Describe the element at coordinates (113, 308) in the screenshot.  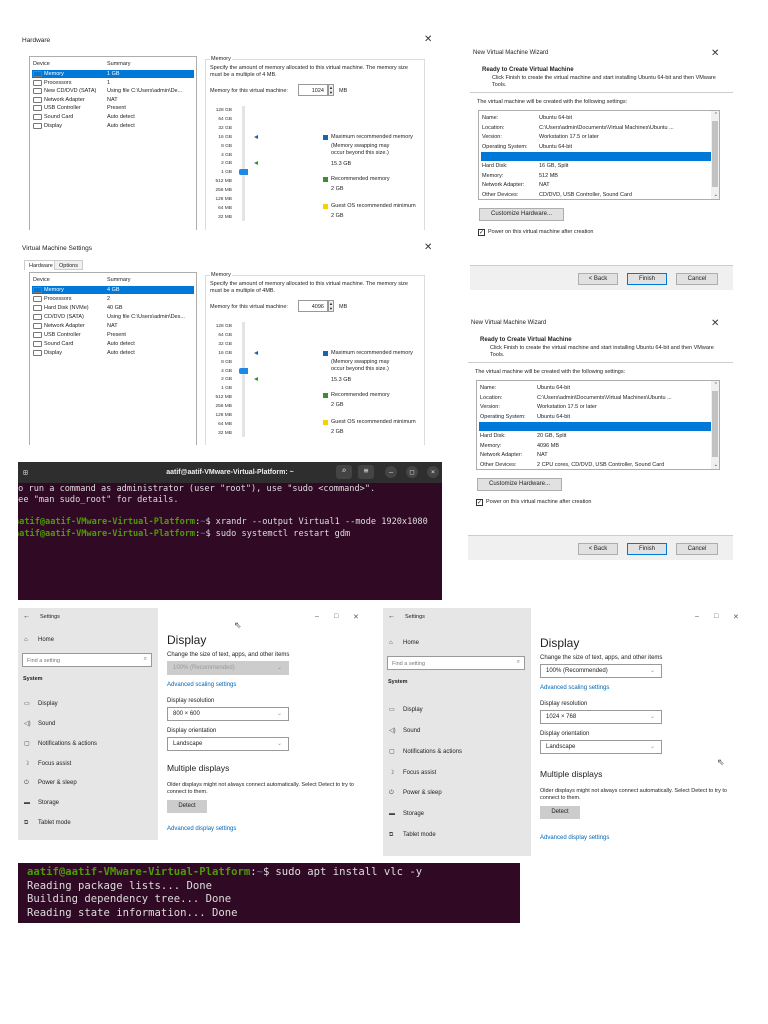
I see `device-row: Hard Disk (NVMe) 40 GB` at that location.